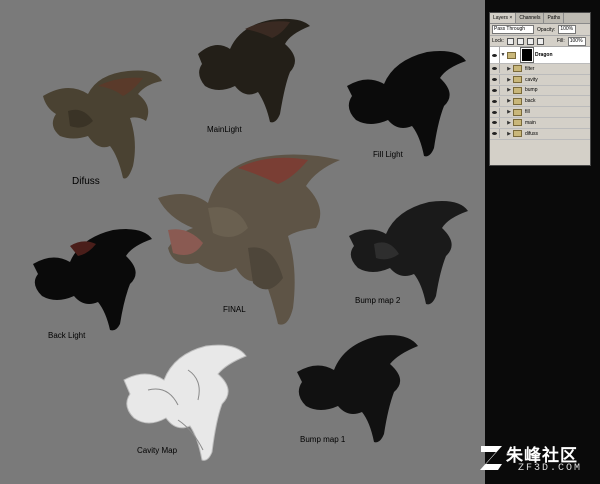  I want to click on fill-input: 100%, so click(576, 41).